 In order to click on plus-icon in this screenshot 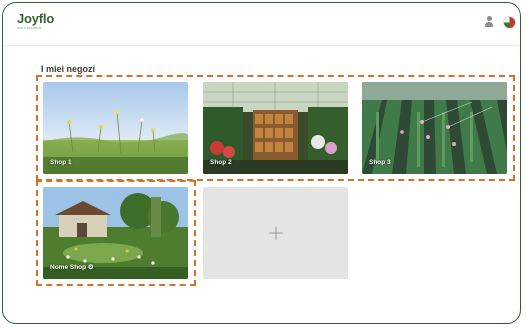, I will do `click(275, 233)`.